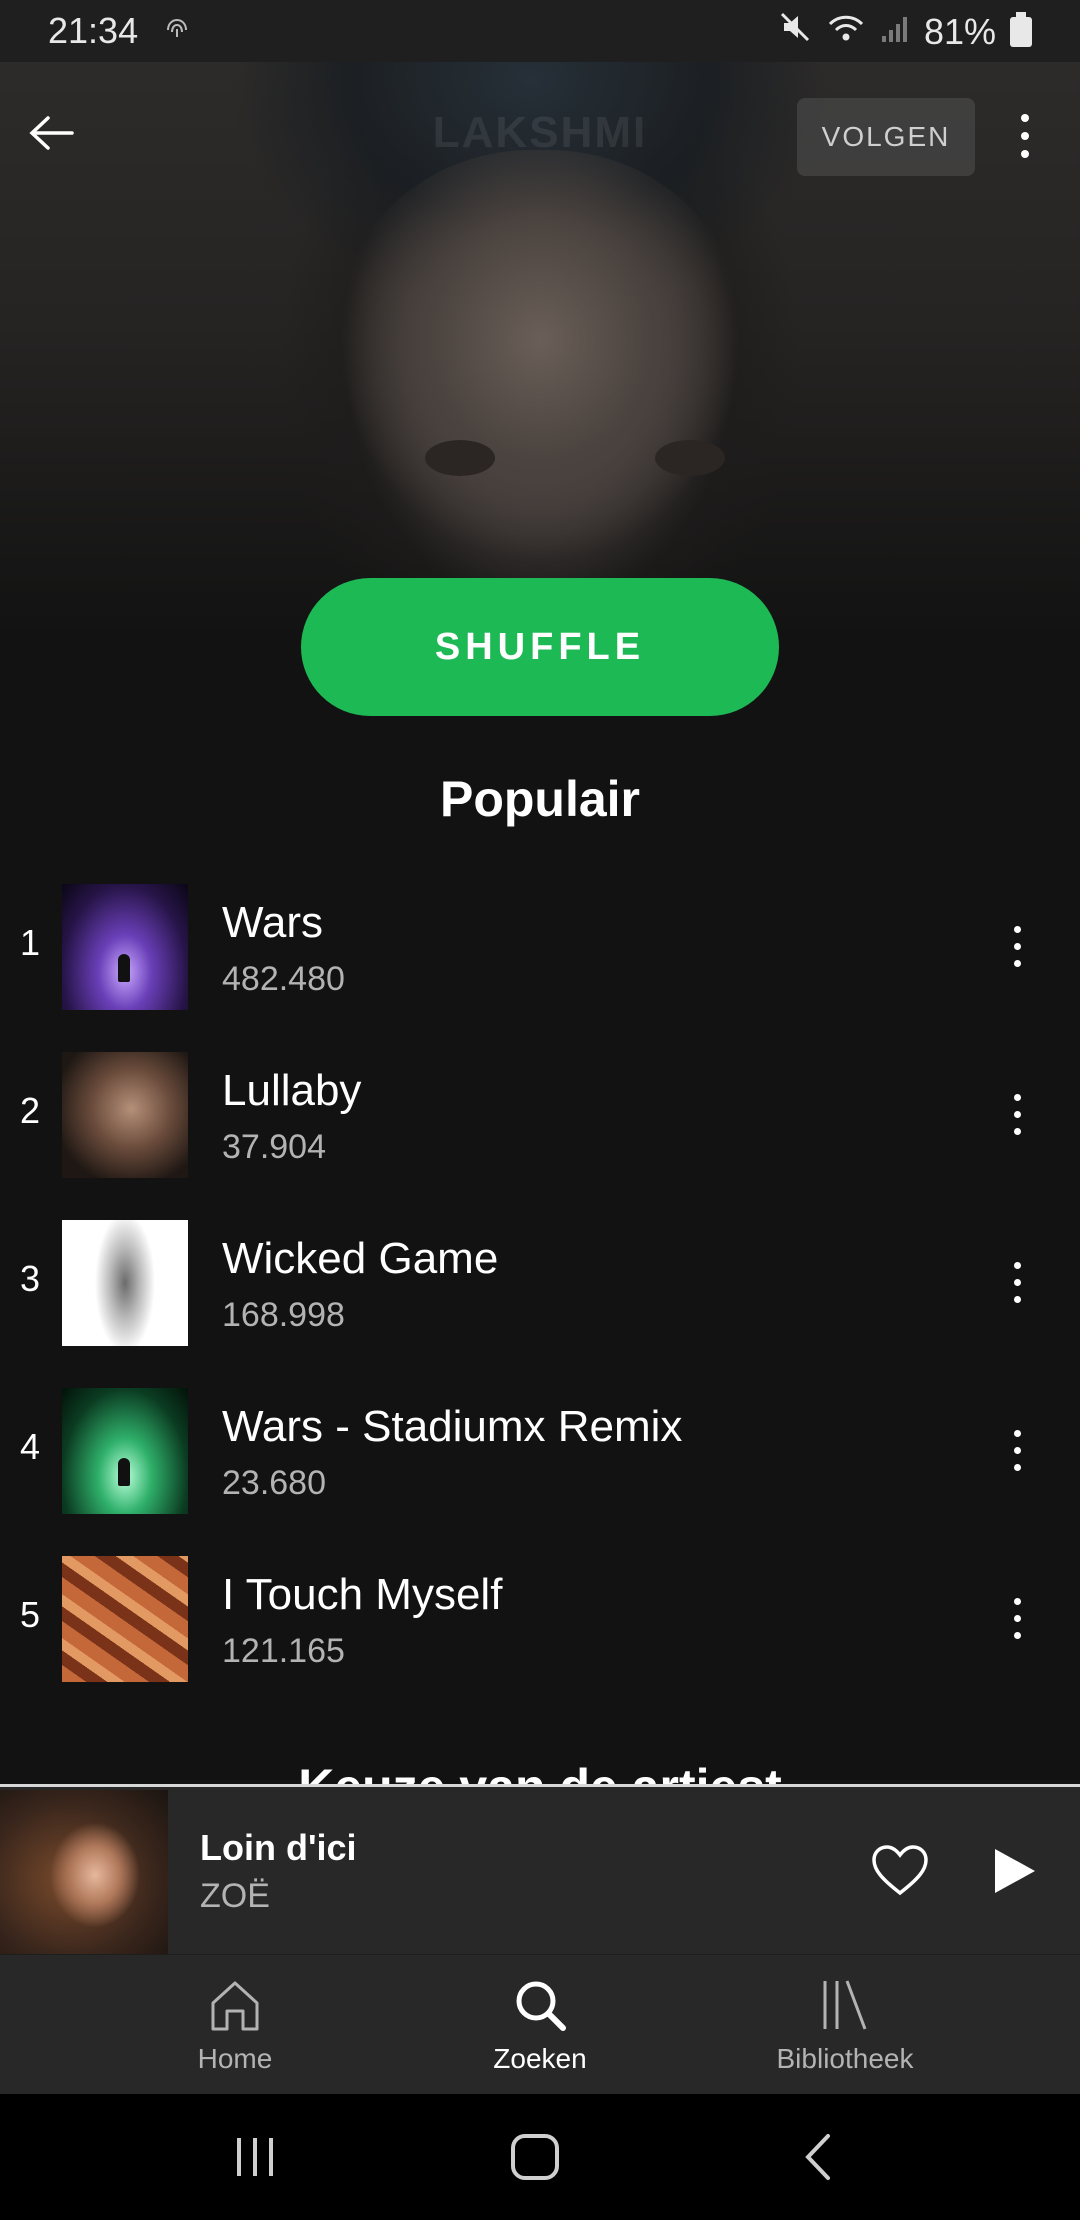  What do you see at coordinates (845, 2005) in the screenshot?
I see `library-icon` at bounding box center [845, 2005].